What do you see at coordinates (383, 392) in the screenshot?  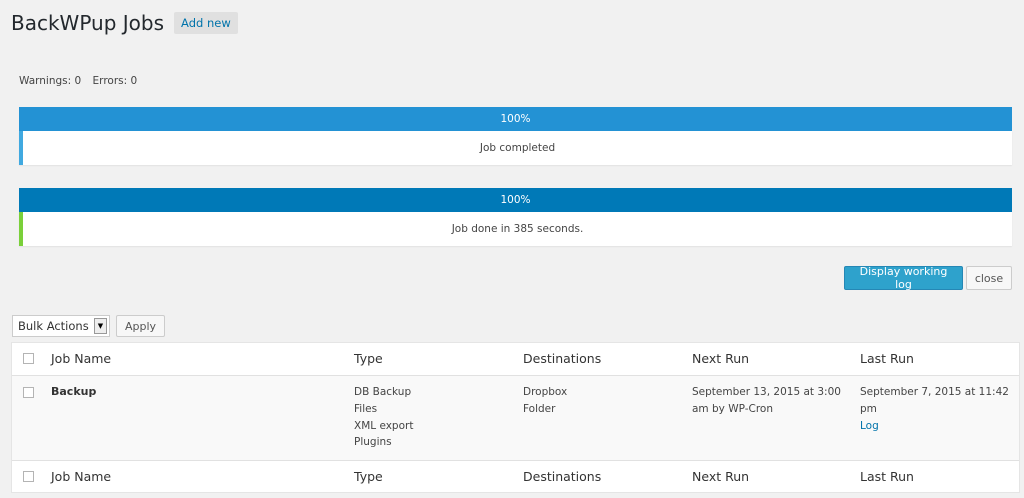 I see `job-type-item: DB Backup` at bounding box center [383, 392].